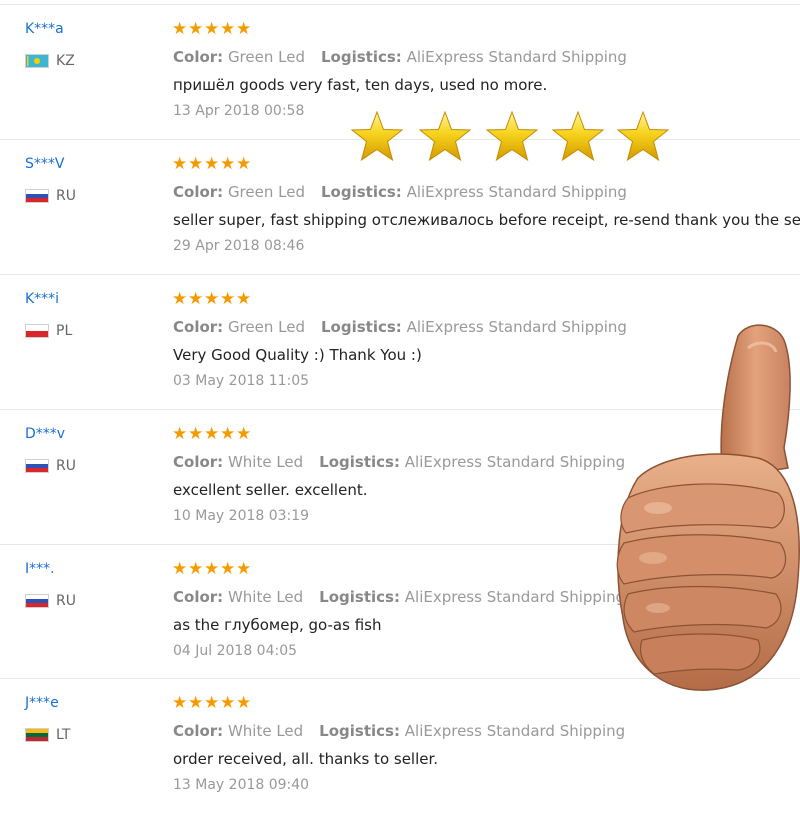 Image resolution: width=800 pixels, height=813 pixels. What do you see at coordinates (42, 703) in the screenshot?
I see `reviewer-name: J***e` at bounding box center [42, 703].